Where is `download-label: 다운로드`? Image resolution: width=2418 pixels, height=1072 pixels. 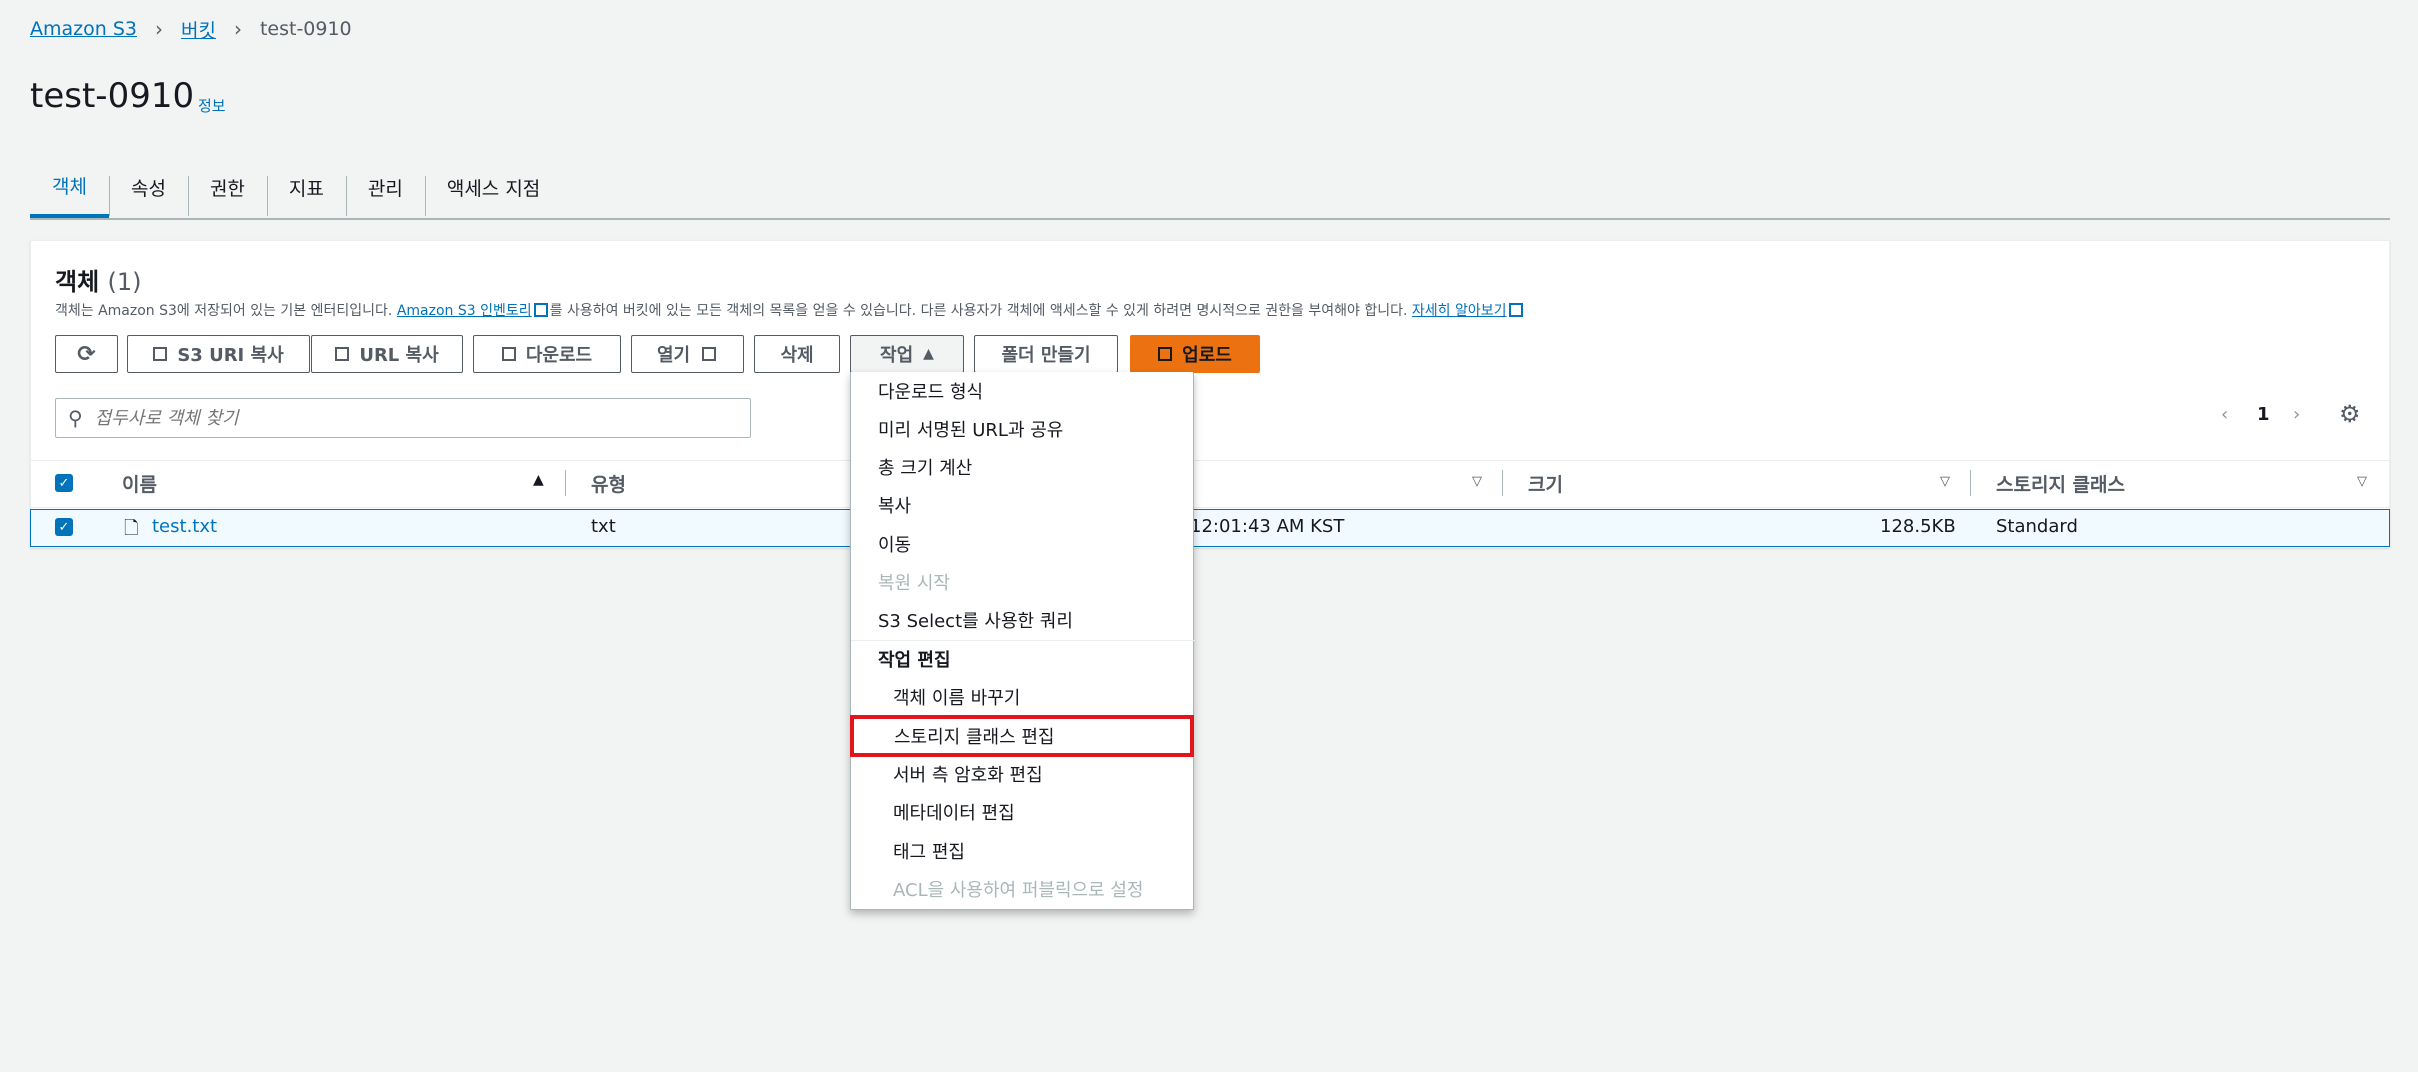
download-label: 다운로드 is located at coordinates (559, 355).